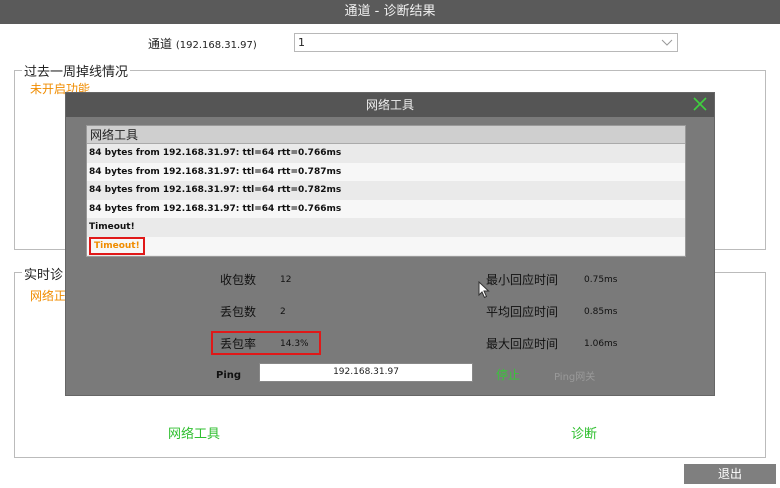 The height and width of the screenshot is (488, 780). What do you see at coordinates (484, 290) in the screenshot?
I see `mouse-cursor-icon` at bounding box center [484, 290].